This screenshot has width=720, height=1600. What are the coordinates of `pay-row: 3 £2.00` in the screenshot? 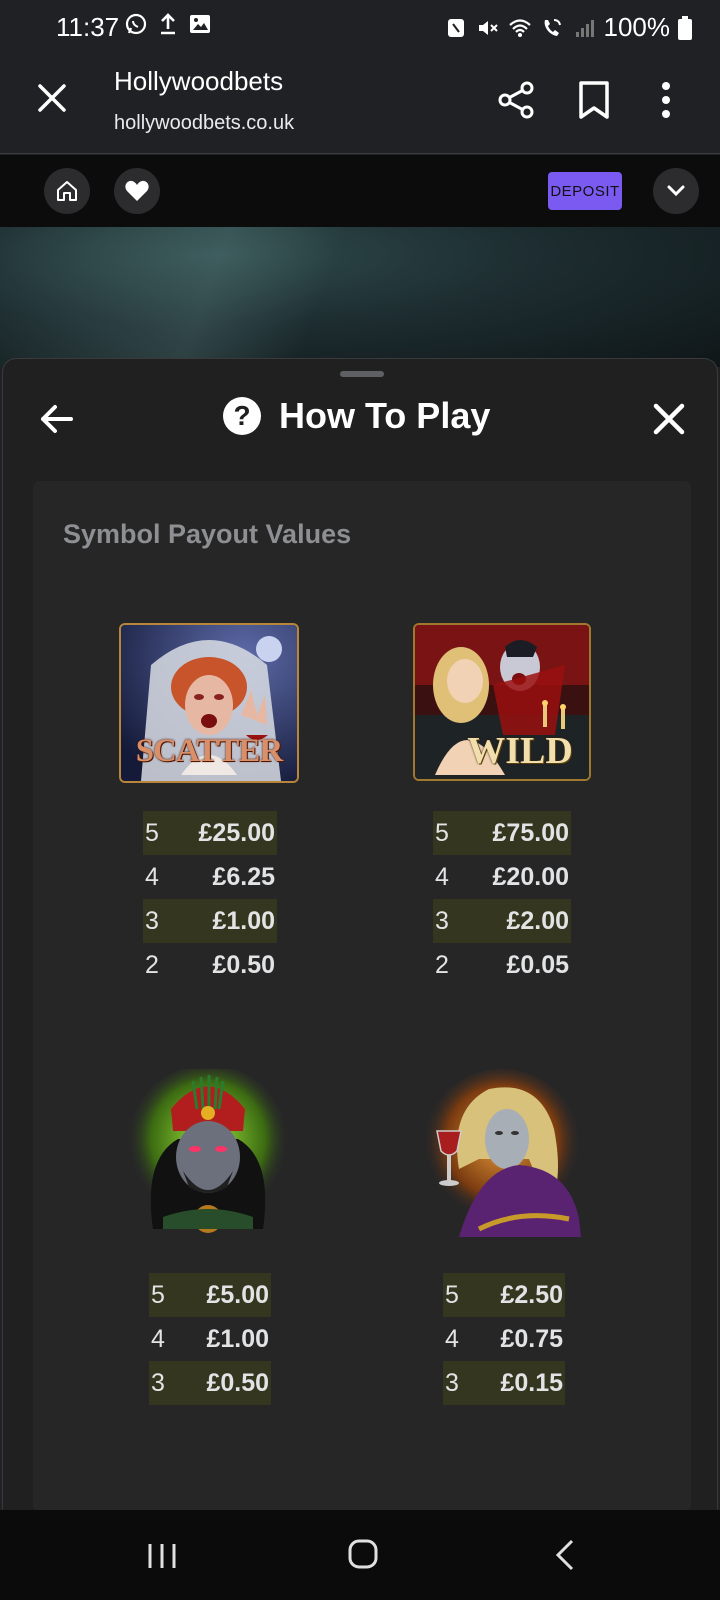 It's located at (502, 921).